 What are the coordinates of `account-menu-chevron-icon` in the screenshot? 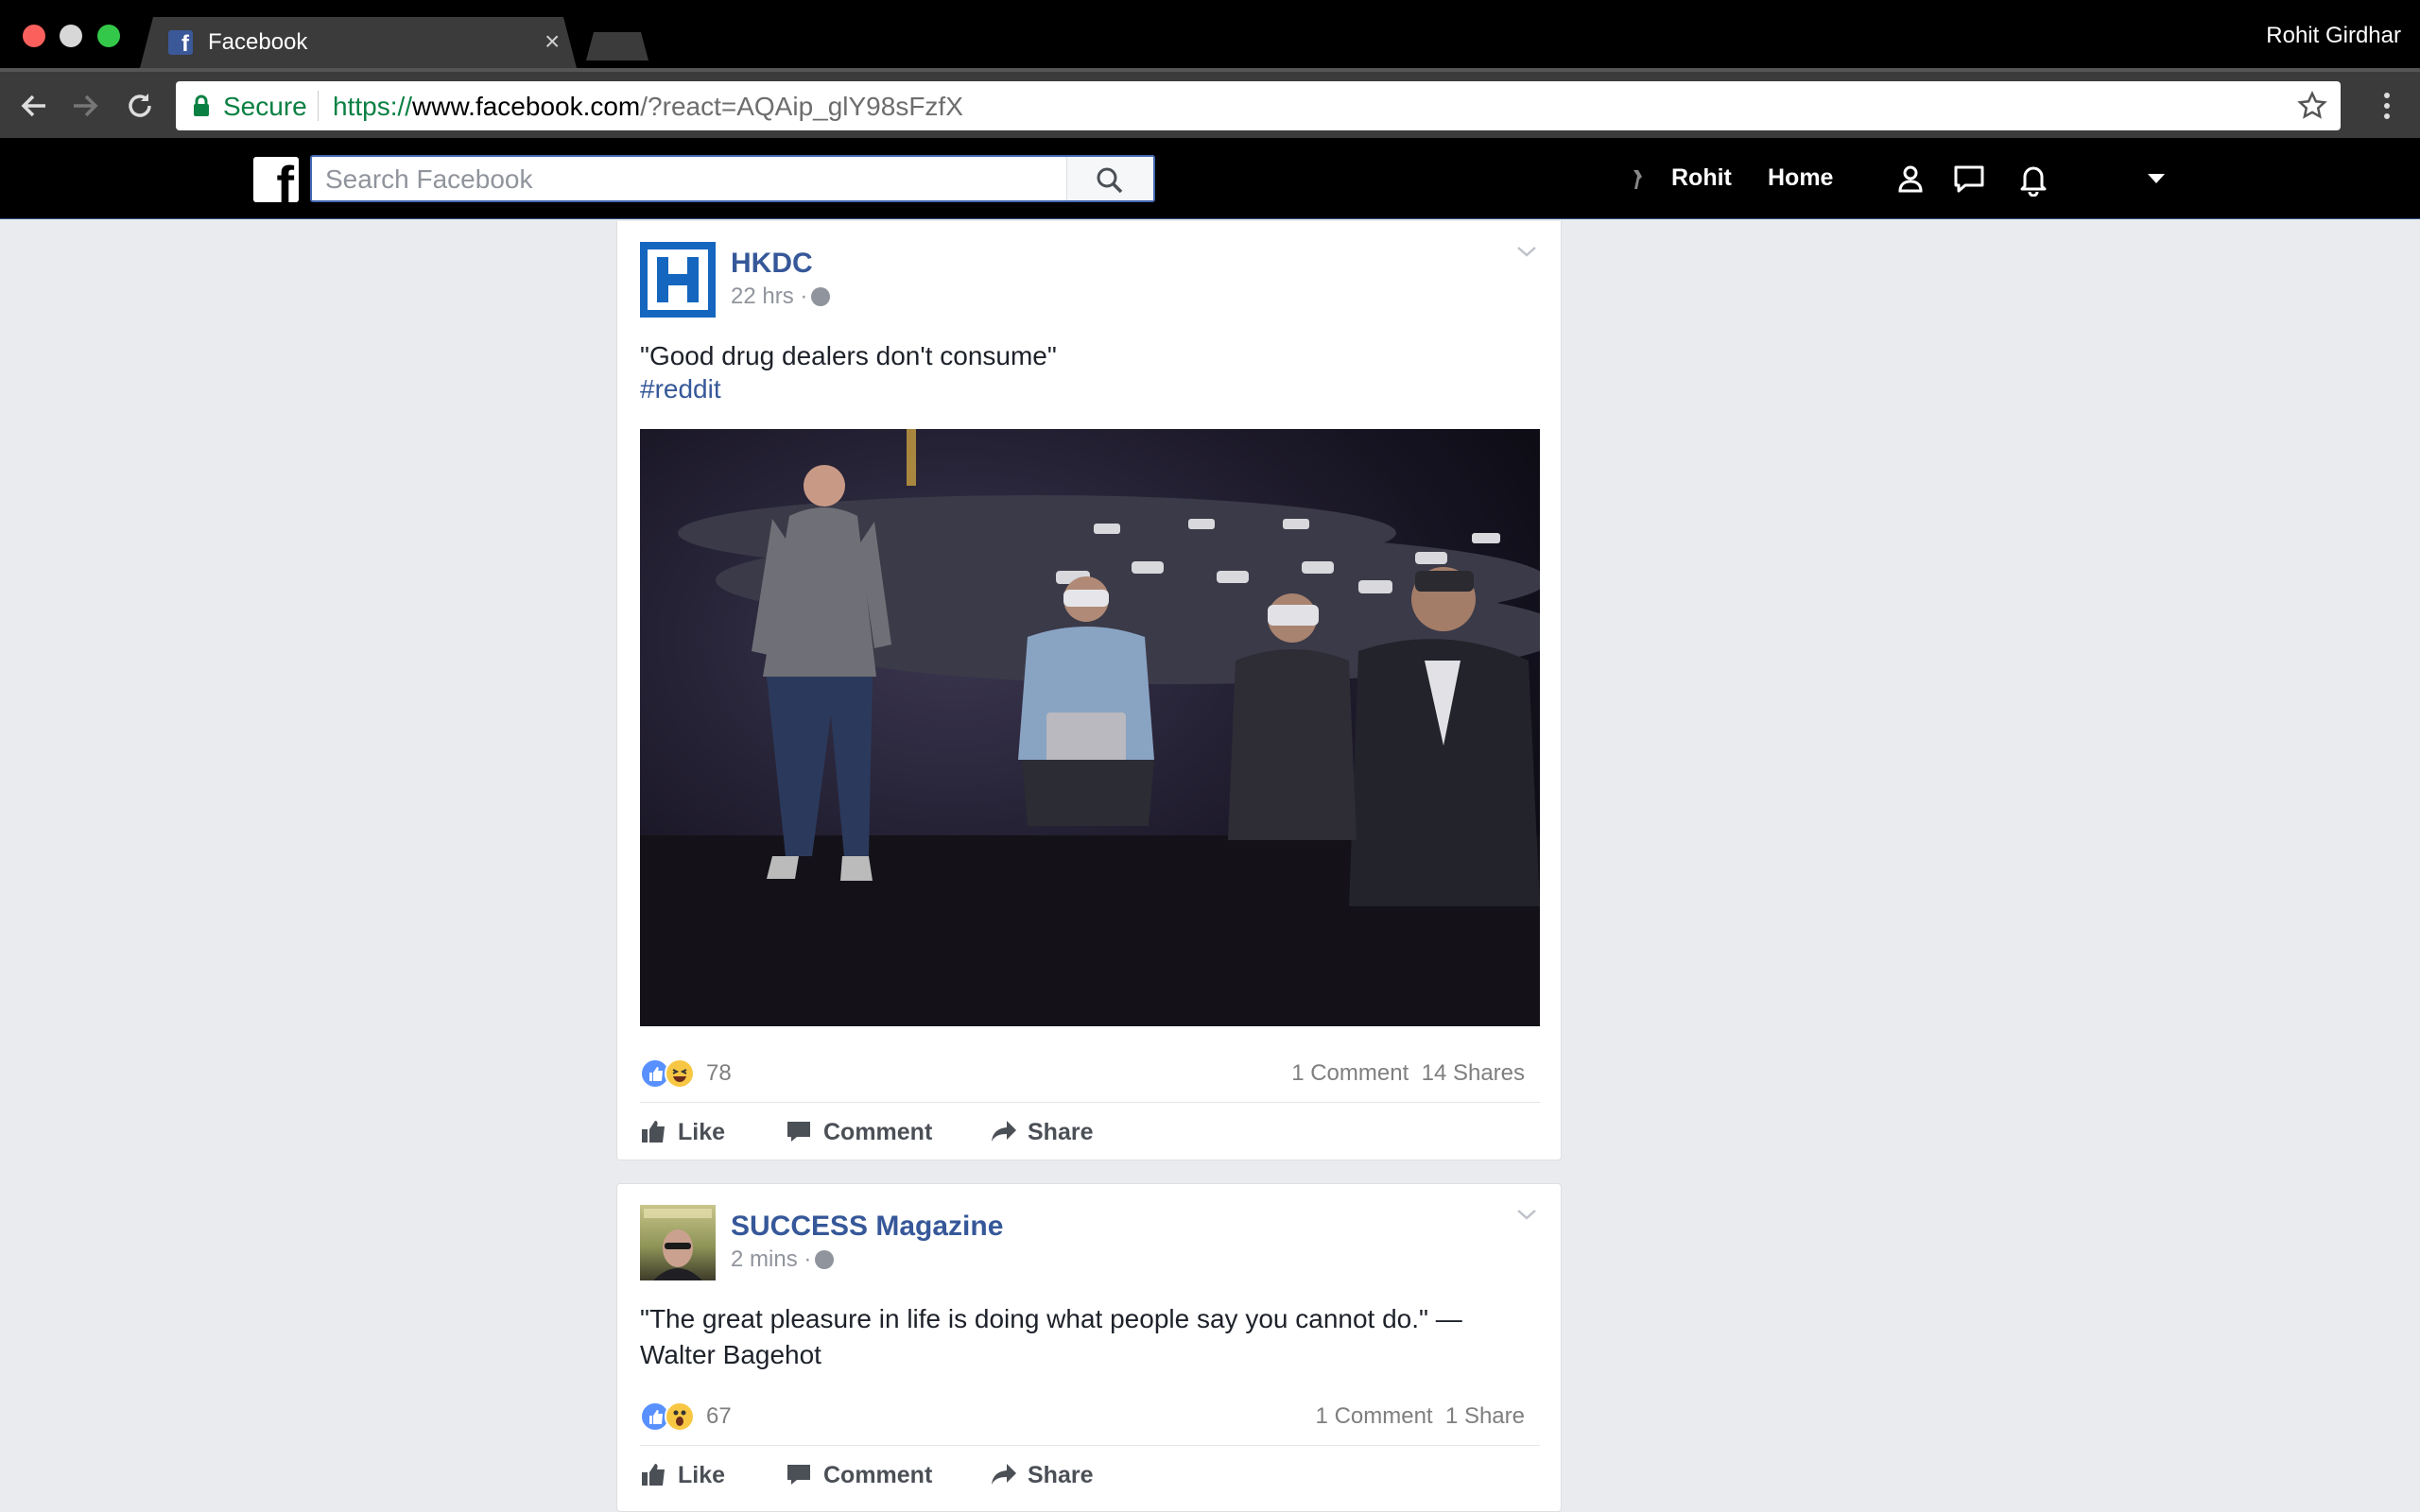 It's located at (2156, 178).